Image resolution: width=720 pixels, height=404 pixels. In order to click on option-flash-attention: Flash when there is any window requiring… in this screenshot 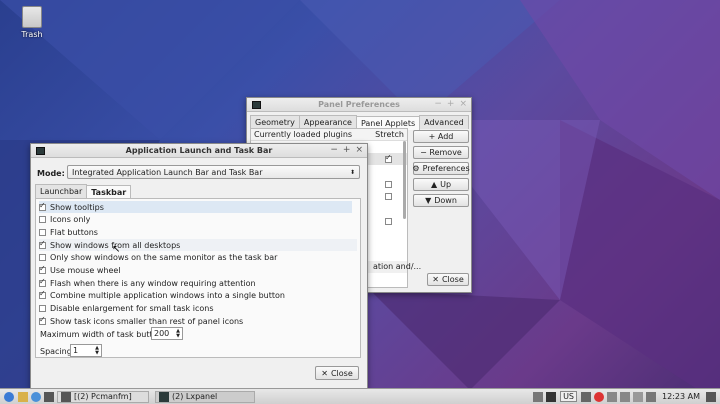, I will do `click(147, 283)`.